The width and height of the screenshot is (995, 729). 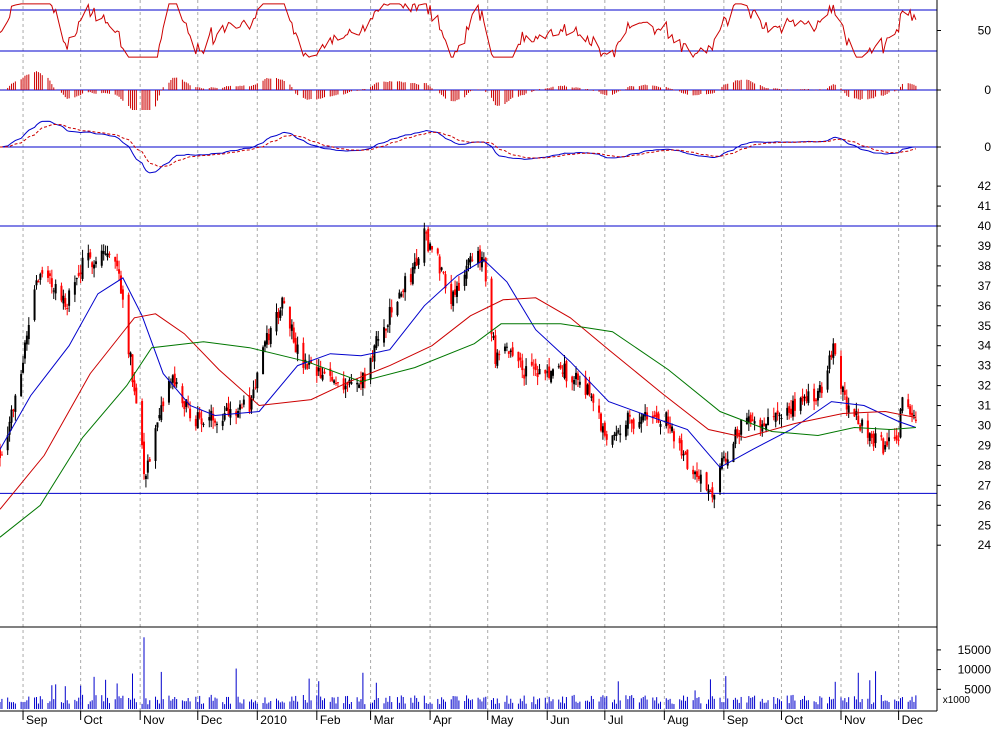 What do you see at coordinates (384, 720) in the screenshot?
I see `x-month-label: Mar` at bounding box center [384, 720].